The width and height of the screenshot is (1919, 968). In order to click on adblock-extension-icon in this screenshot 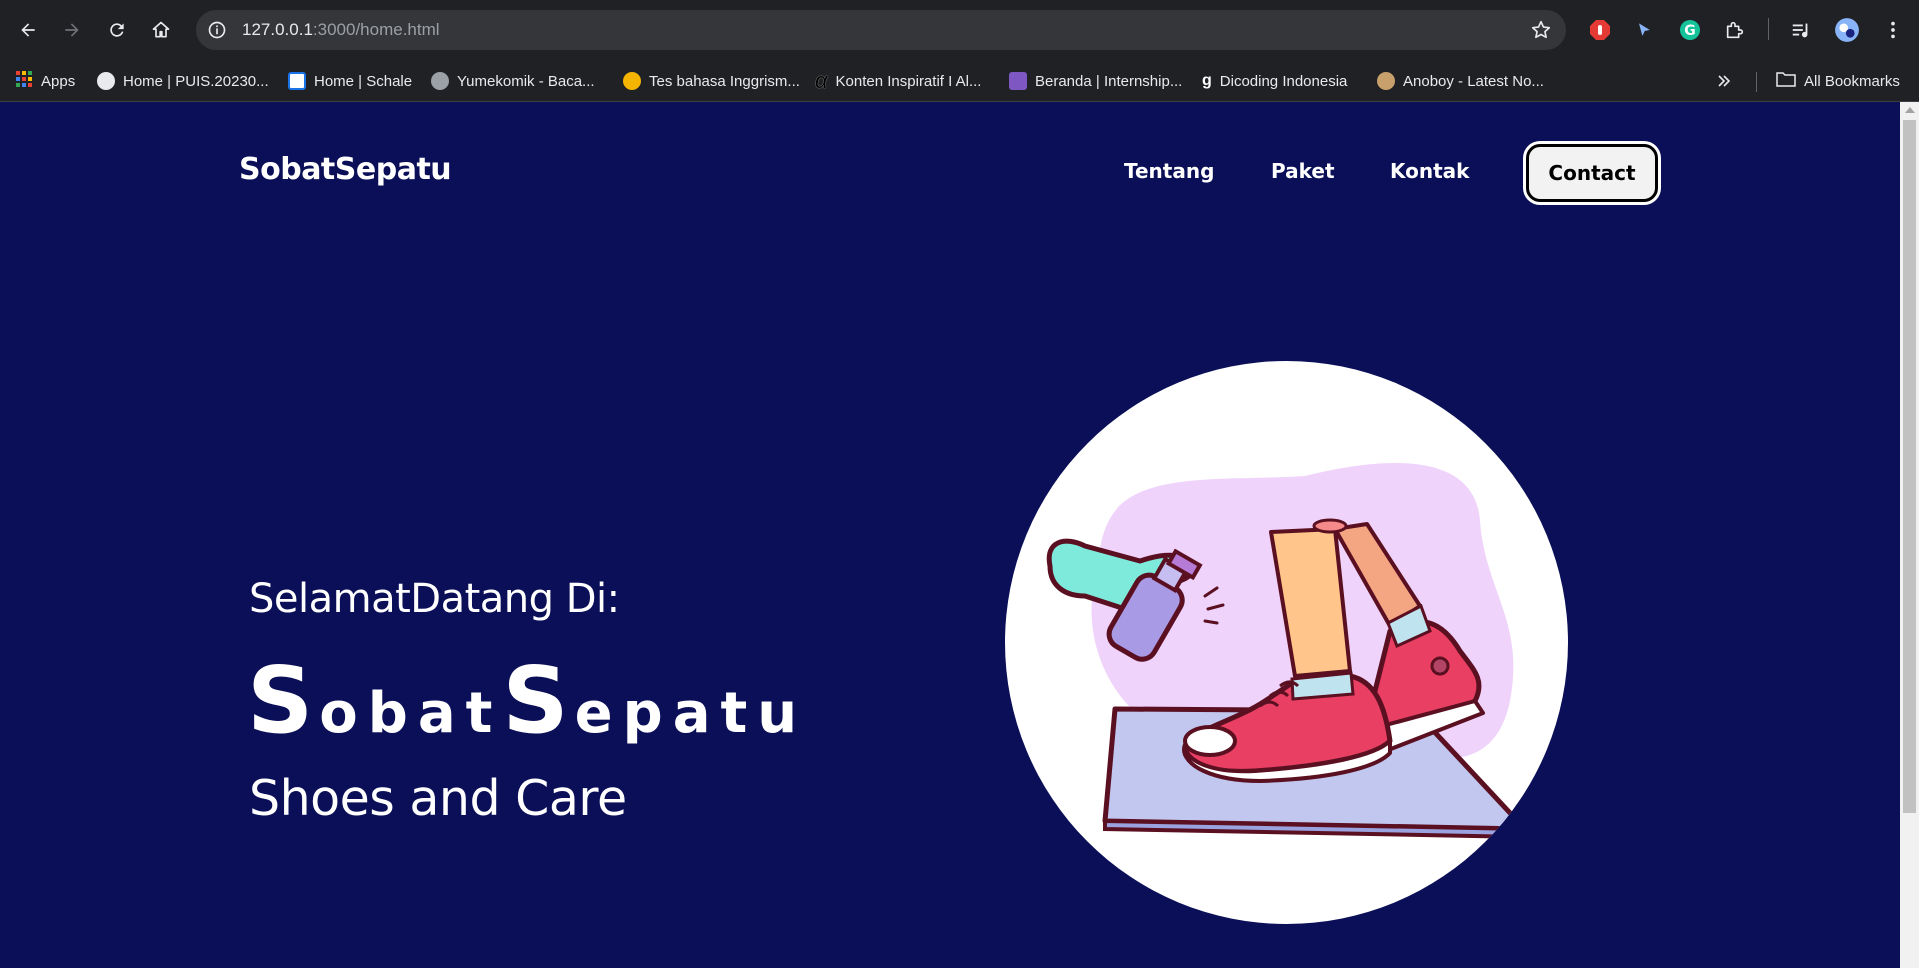, I will do `click(1600, 30)`.